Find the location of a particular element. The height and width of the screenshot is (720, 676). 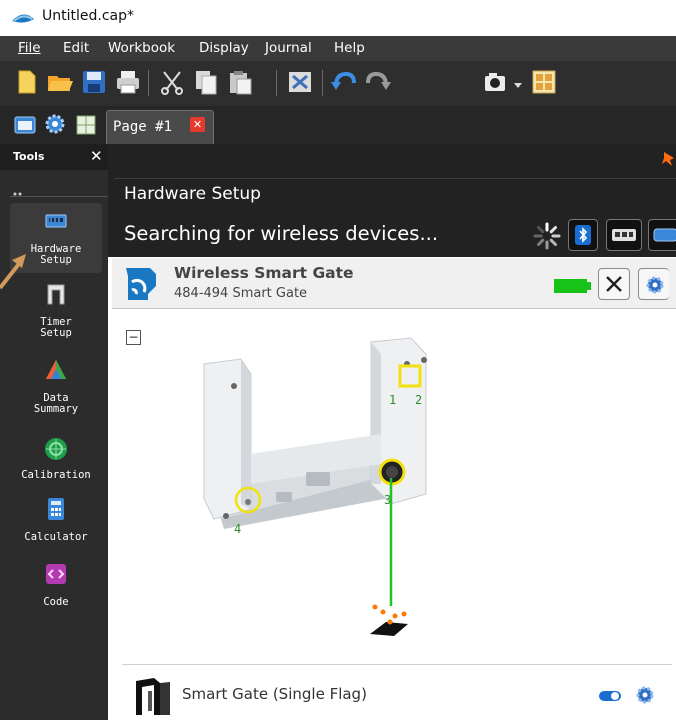

app-logo-icon is located at coordinates (23, 18).